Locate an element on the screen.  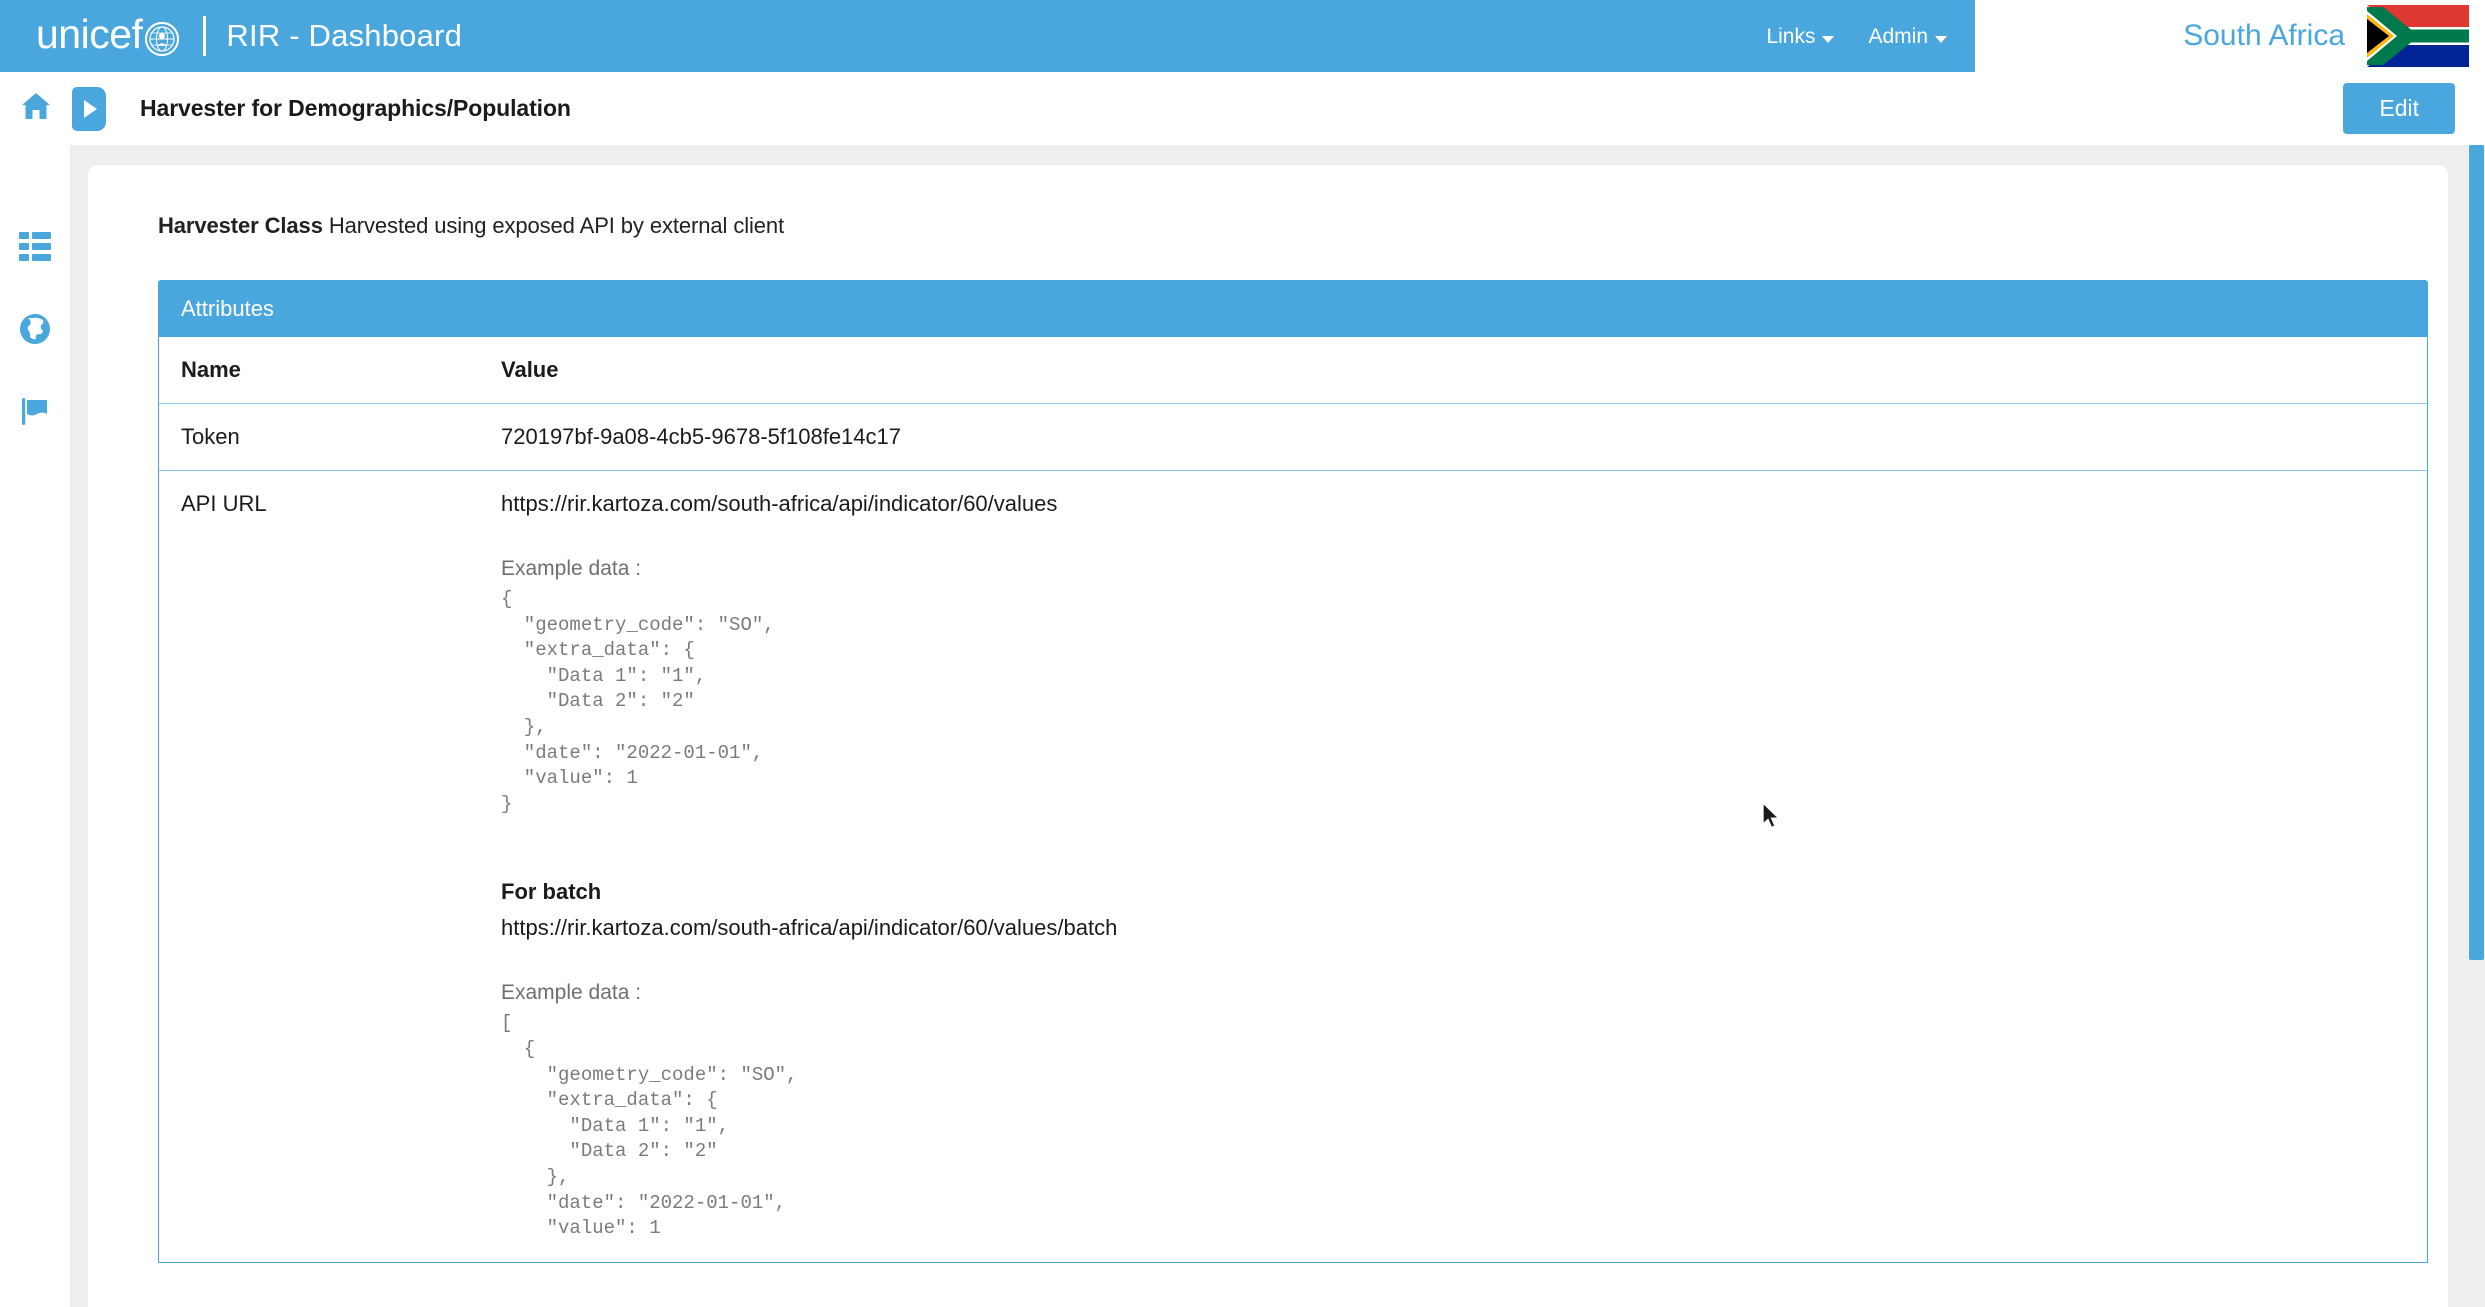
attributes-panel-title: Attributes is located at coordinates (1293, 309).